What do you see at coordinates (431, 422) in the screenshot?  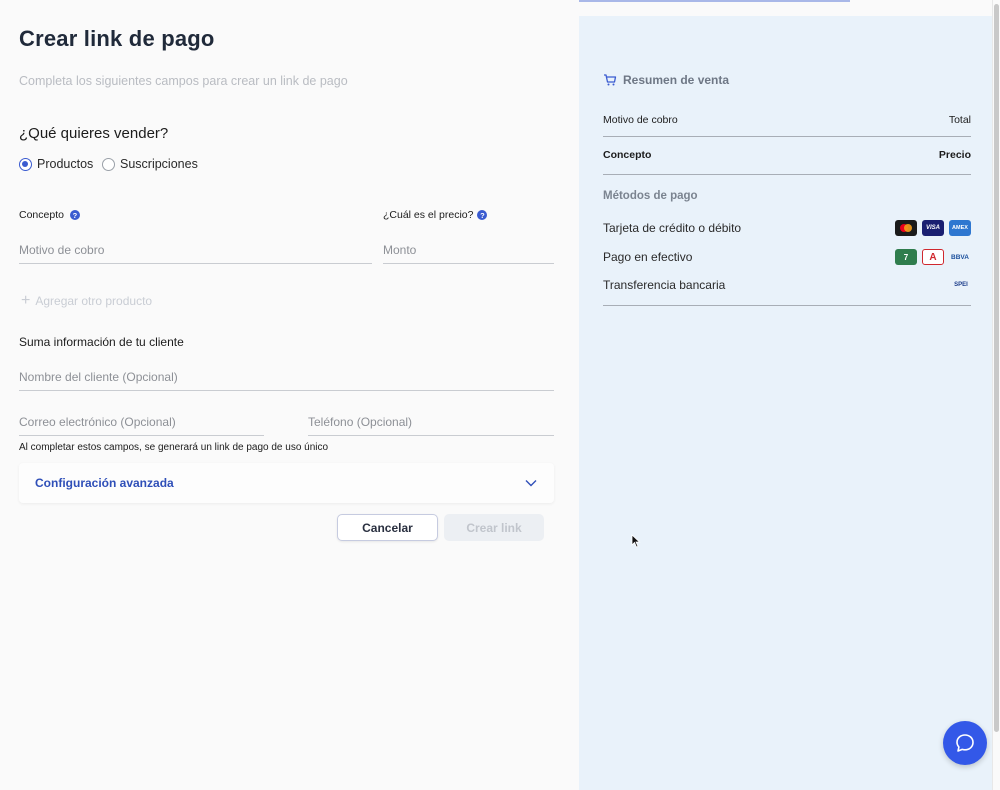 I see `phone-input` at bounding box center [431, 422].